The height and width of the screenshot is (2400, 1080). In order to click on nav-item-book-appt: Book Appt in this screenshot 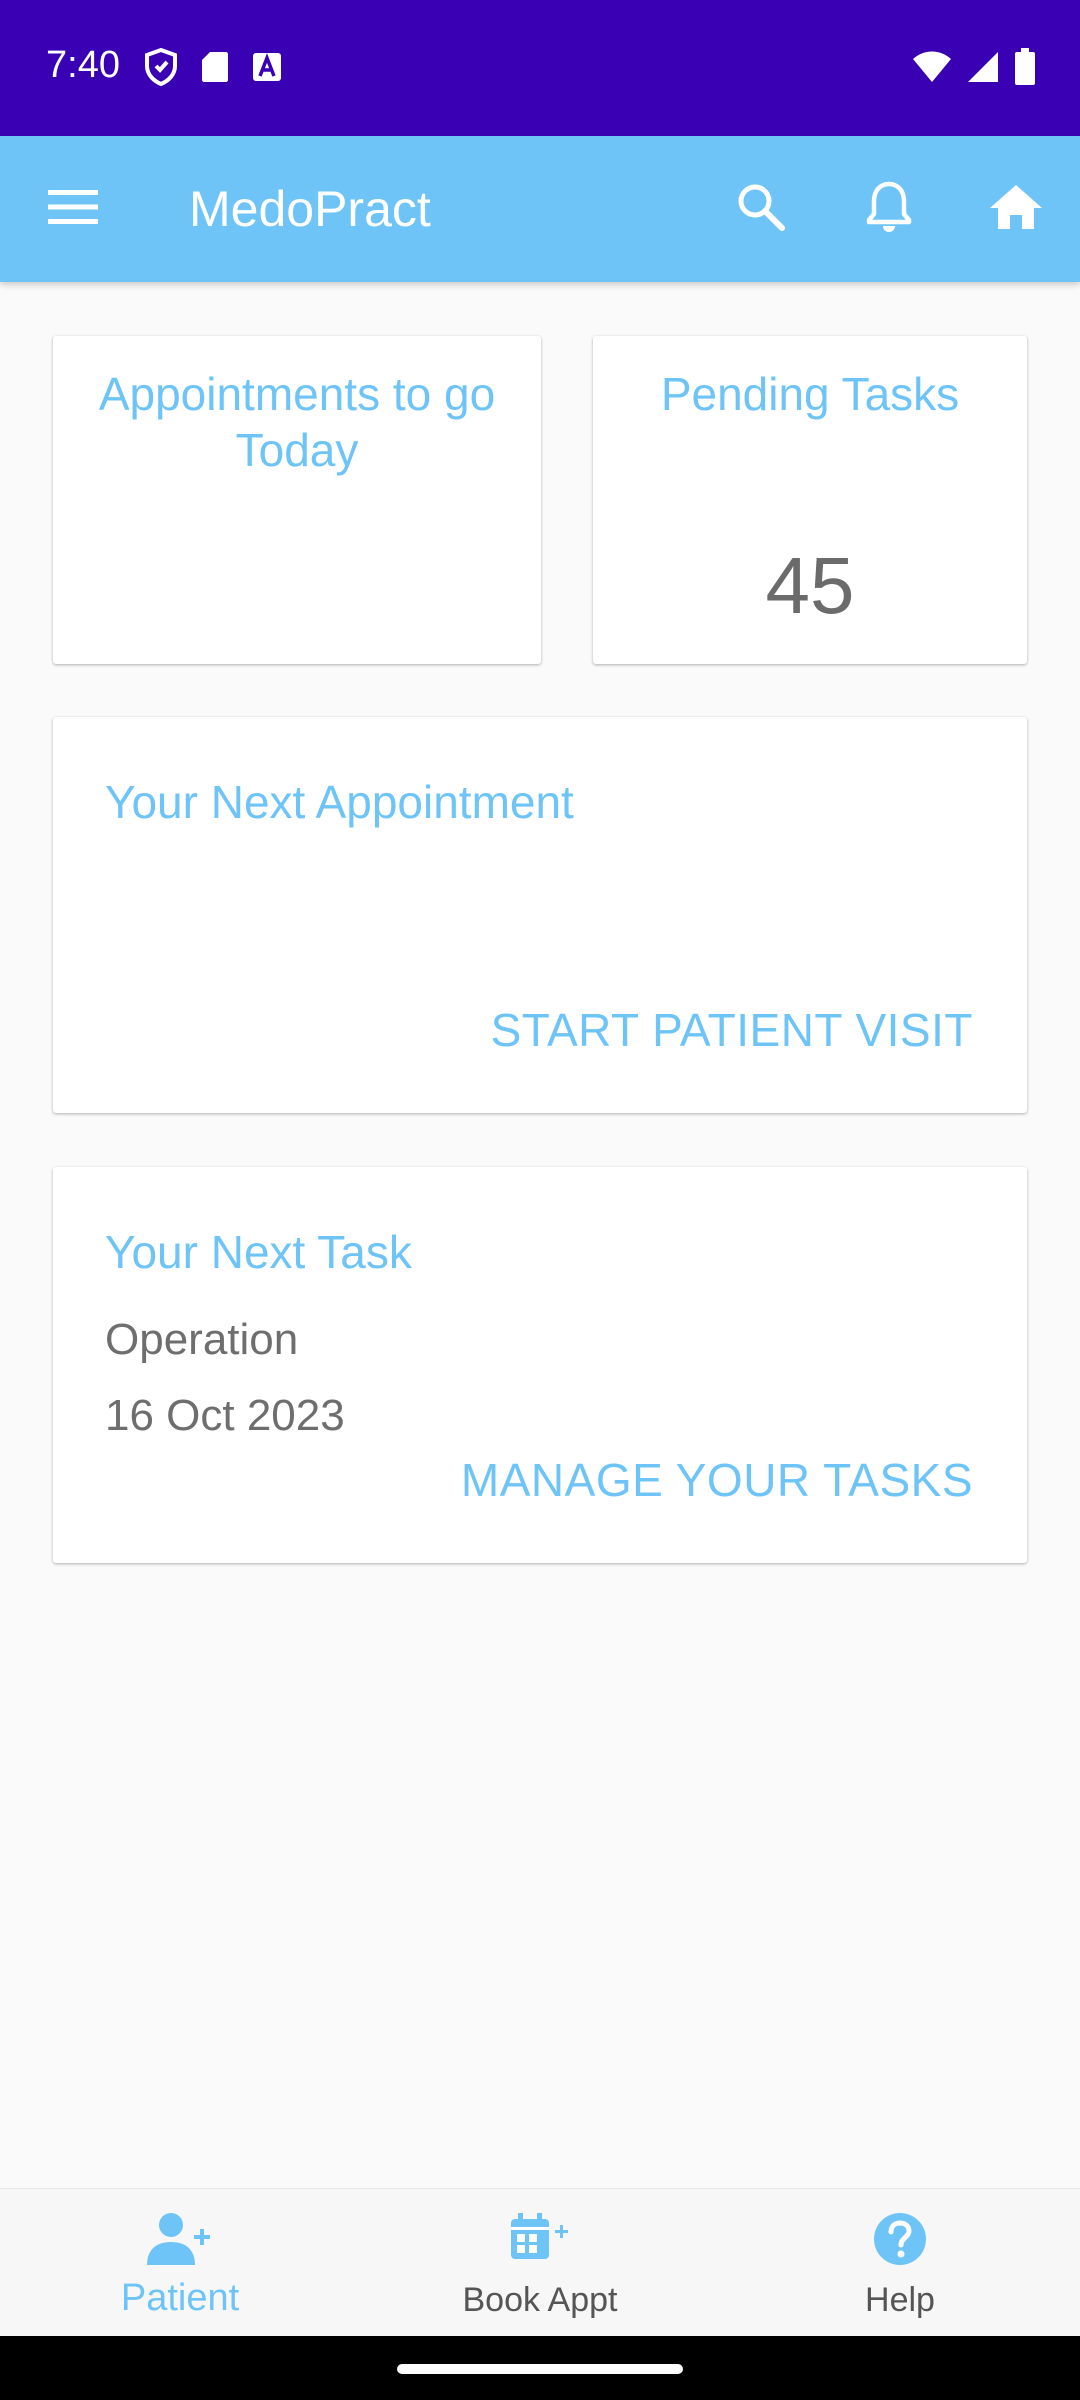, I will do `click(540, 2263)`.